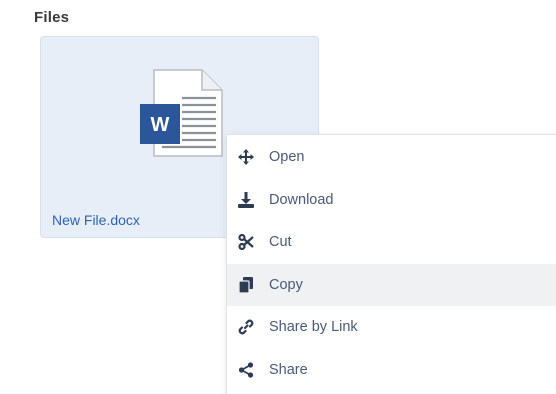 This screenshot has height=394, width=556. What do you see at coordinates (52, 17) in the screenshot?
I see `section-title: Files` at bounding box center [52, 17].